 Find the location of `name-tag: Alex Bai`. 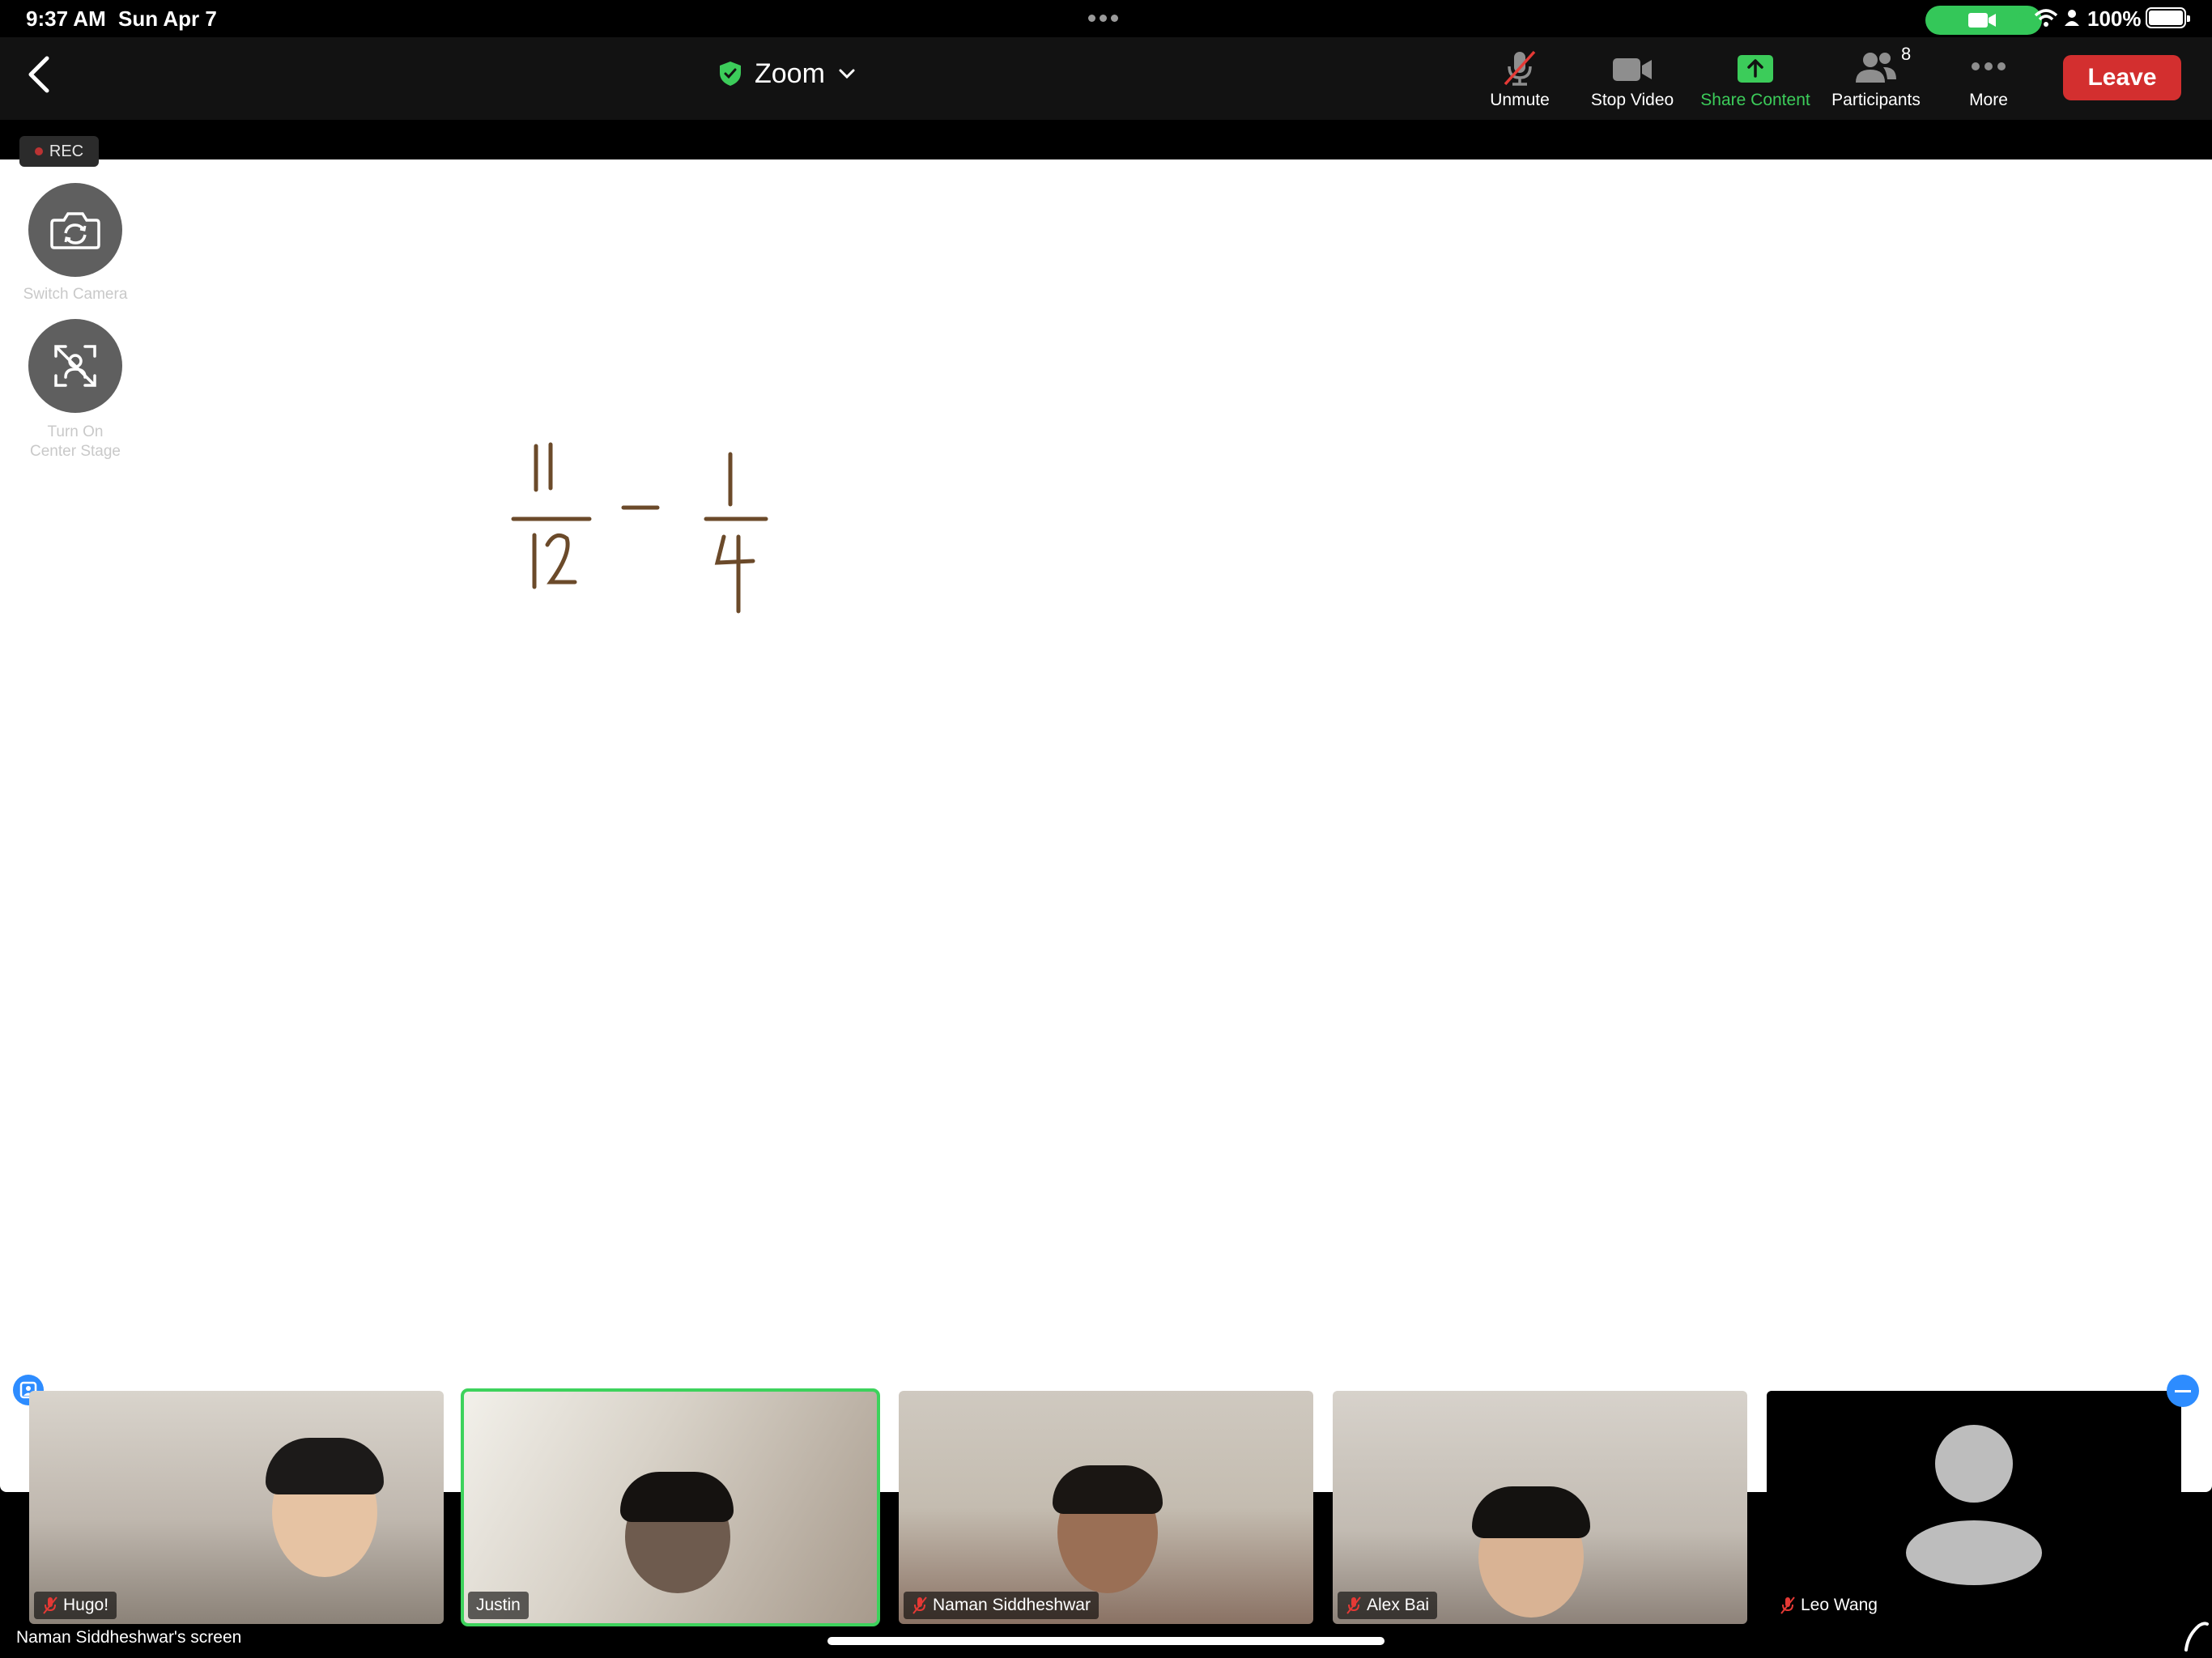

name-tag: Alex Bai is located at coordinates (1388, 1605).